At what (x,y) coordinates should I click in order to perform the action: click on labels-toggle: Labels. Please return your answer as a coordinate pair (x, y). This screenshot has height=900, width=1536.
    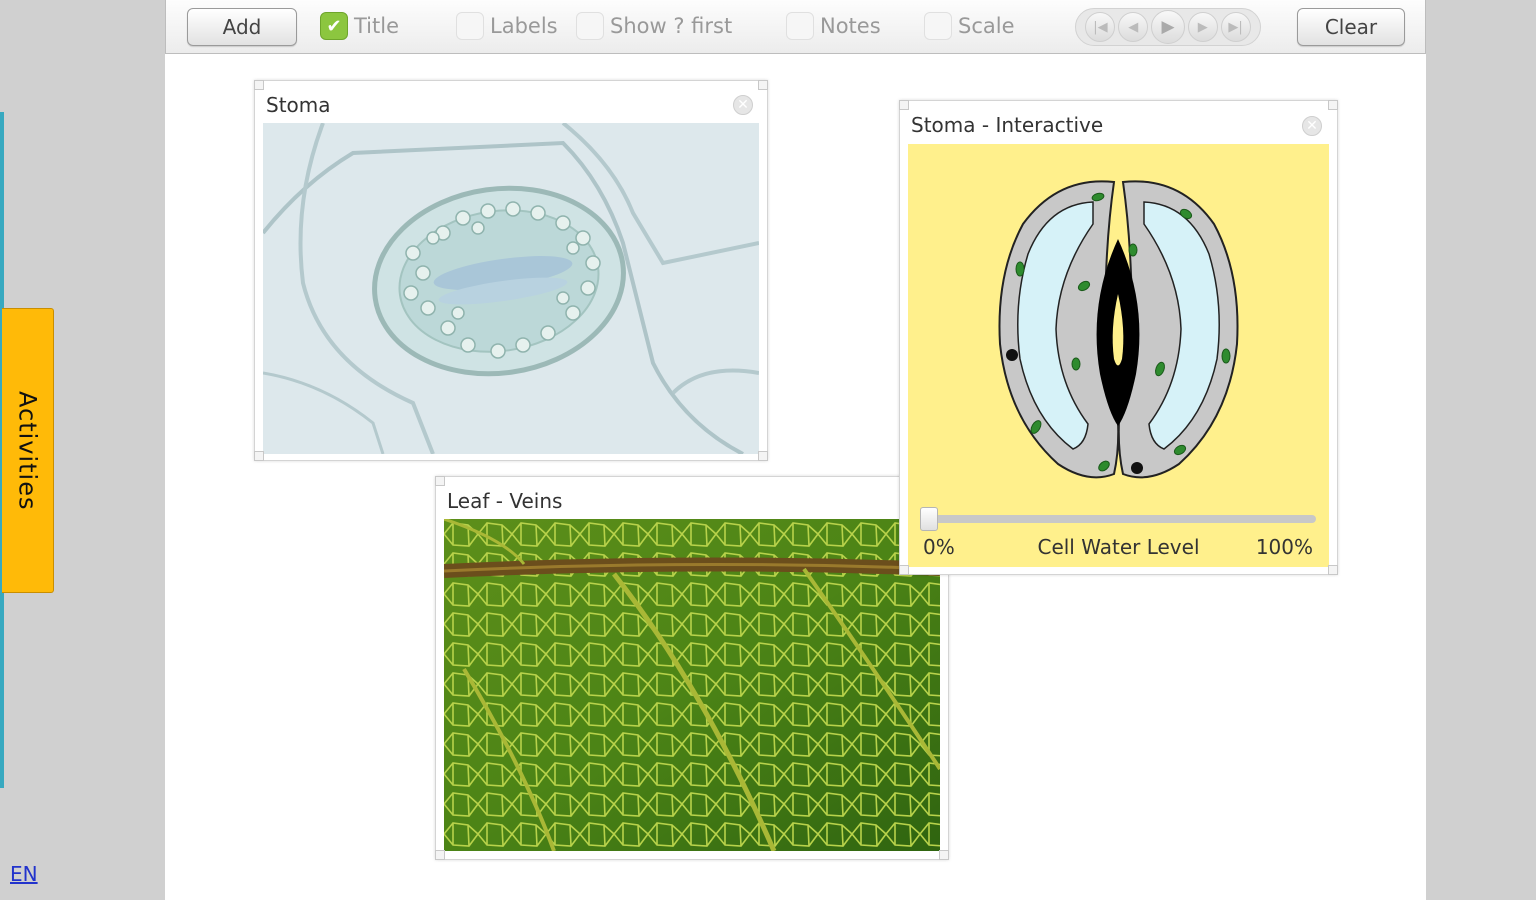
    Looking at the image, I should click on (507, 26).